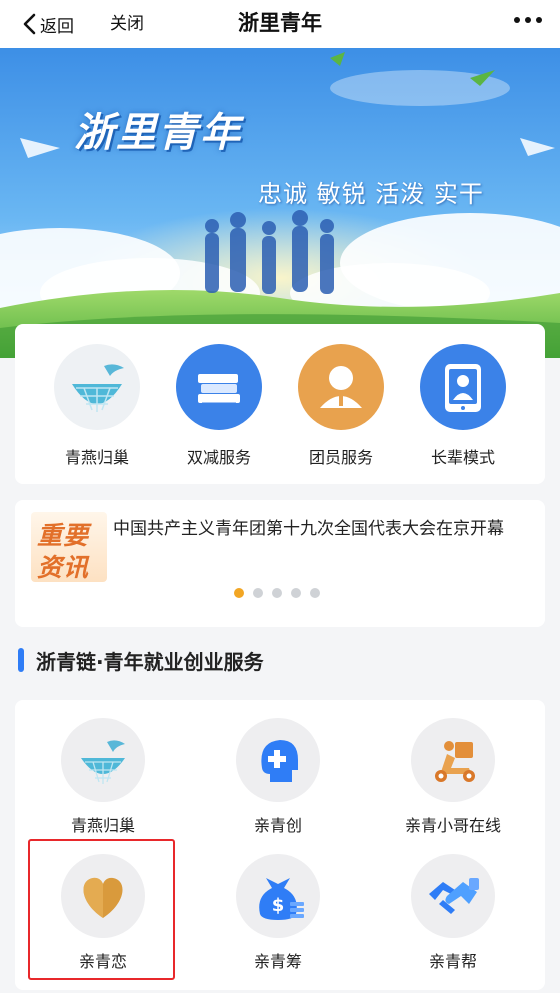 Image resolution: width=560 pixels, height=993 pixels. Describe the element at coordinates (452, 961) in the screenshot. I see `service-label: 亲青帮` at that location.